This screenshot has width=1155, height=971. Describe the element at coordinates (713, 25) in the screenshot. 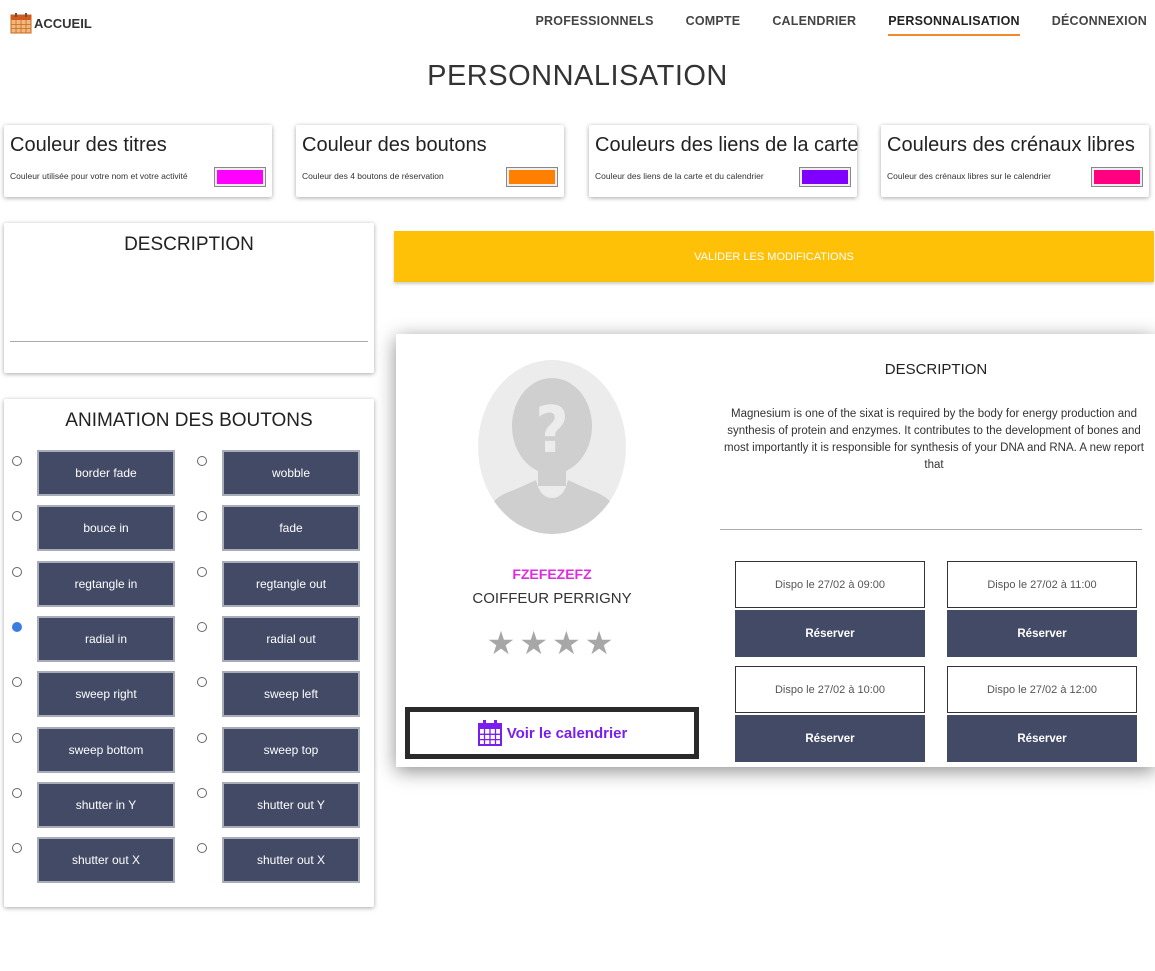

I see `nav-compte: COMPTE` at that location.